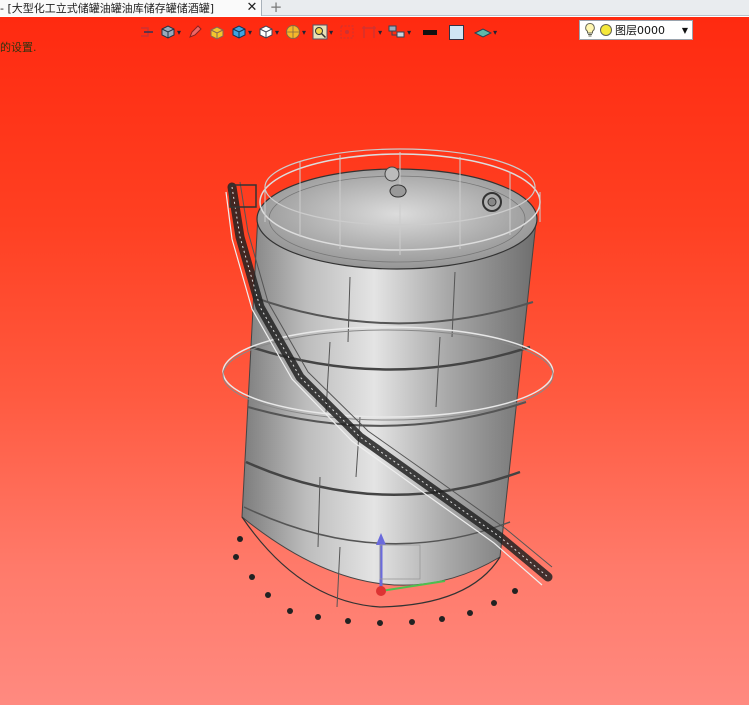 The width and height of the screenshot is (749, 705). Describe the element at coordinates (276, 8) in the screenshot. I see `new-tab-button: +` at that location.